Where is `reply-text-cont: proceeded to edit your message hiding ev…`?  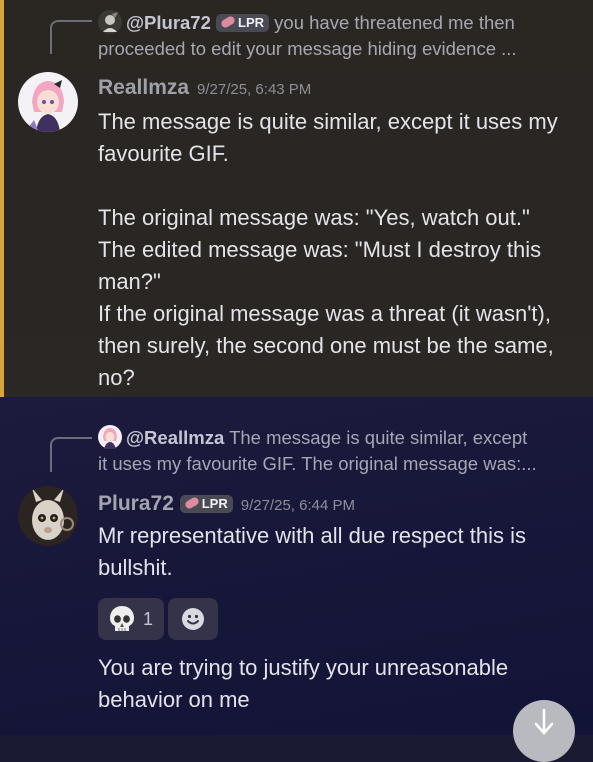 reply-text-cont: proceeded to edit your message hiding ev… is located at coordinates (307, 48).